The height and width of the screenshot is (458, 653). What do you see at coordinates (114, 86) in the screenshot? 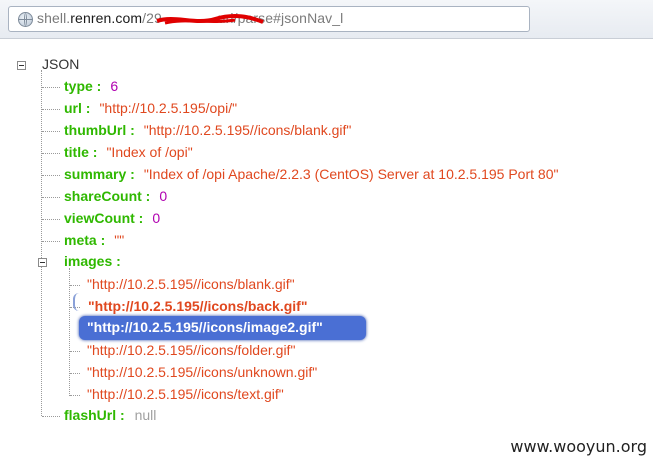
I see `field-value: 6` at bounding box center [114, 86].